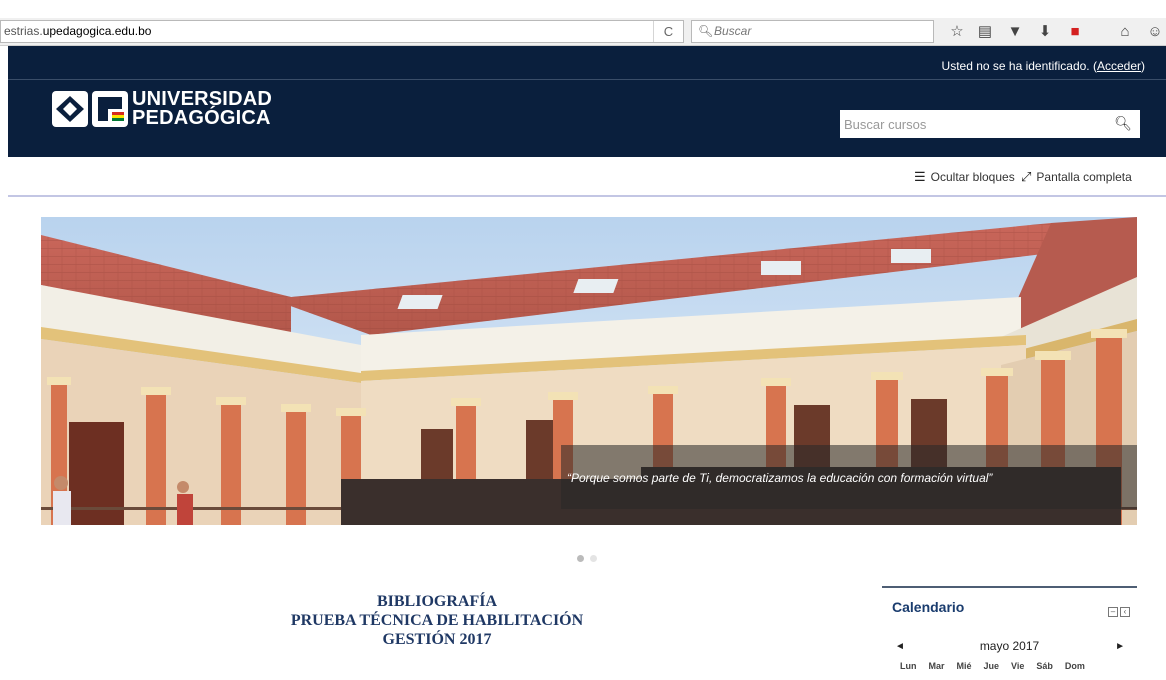 The image size is (1166, 680). I want to click on logo-text: UNIVERSIDAD PEDAGÓGICA, so click(202, 109).